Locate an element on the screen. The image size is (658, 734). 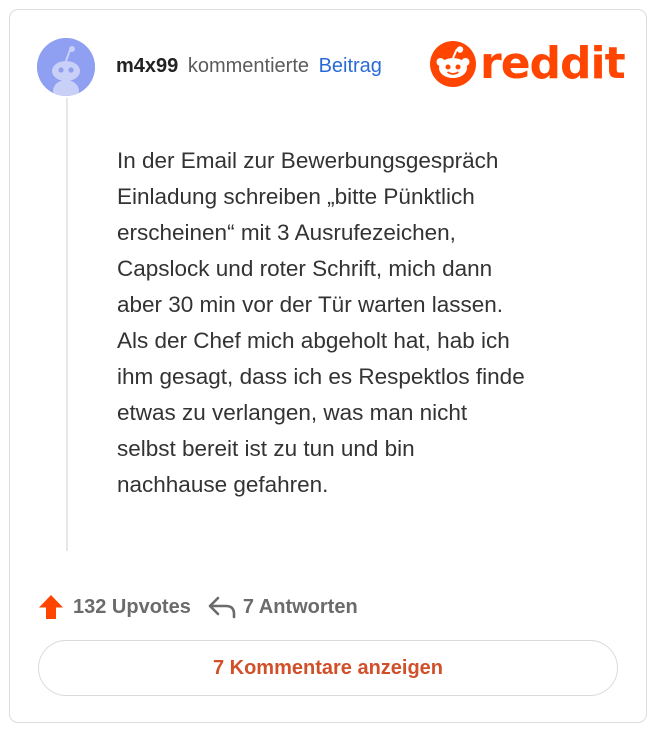
comment-header: m4x99 kommentierte Beitrag is located at coordinates (249, 66).